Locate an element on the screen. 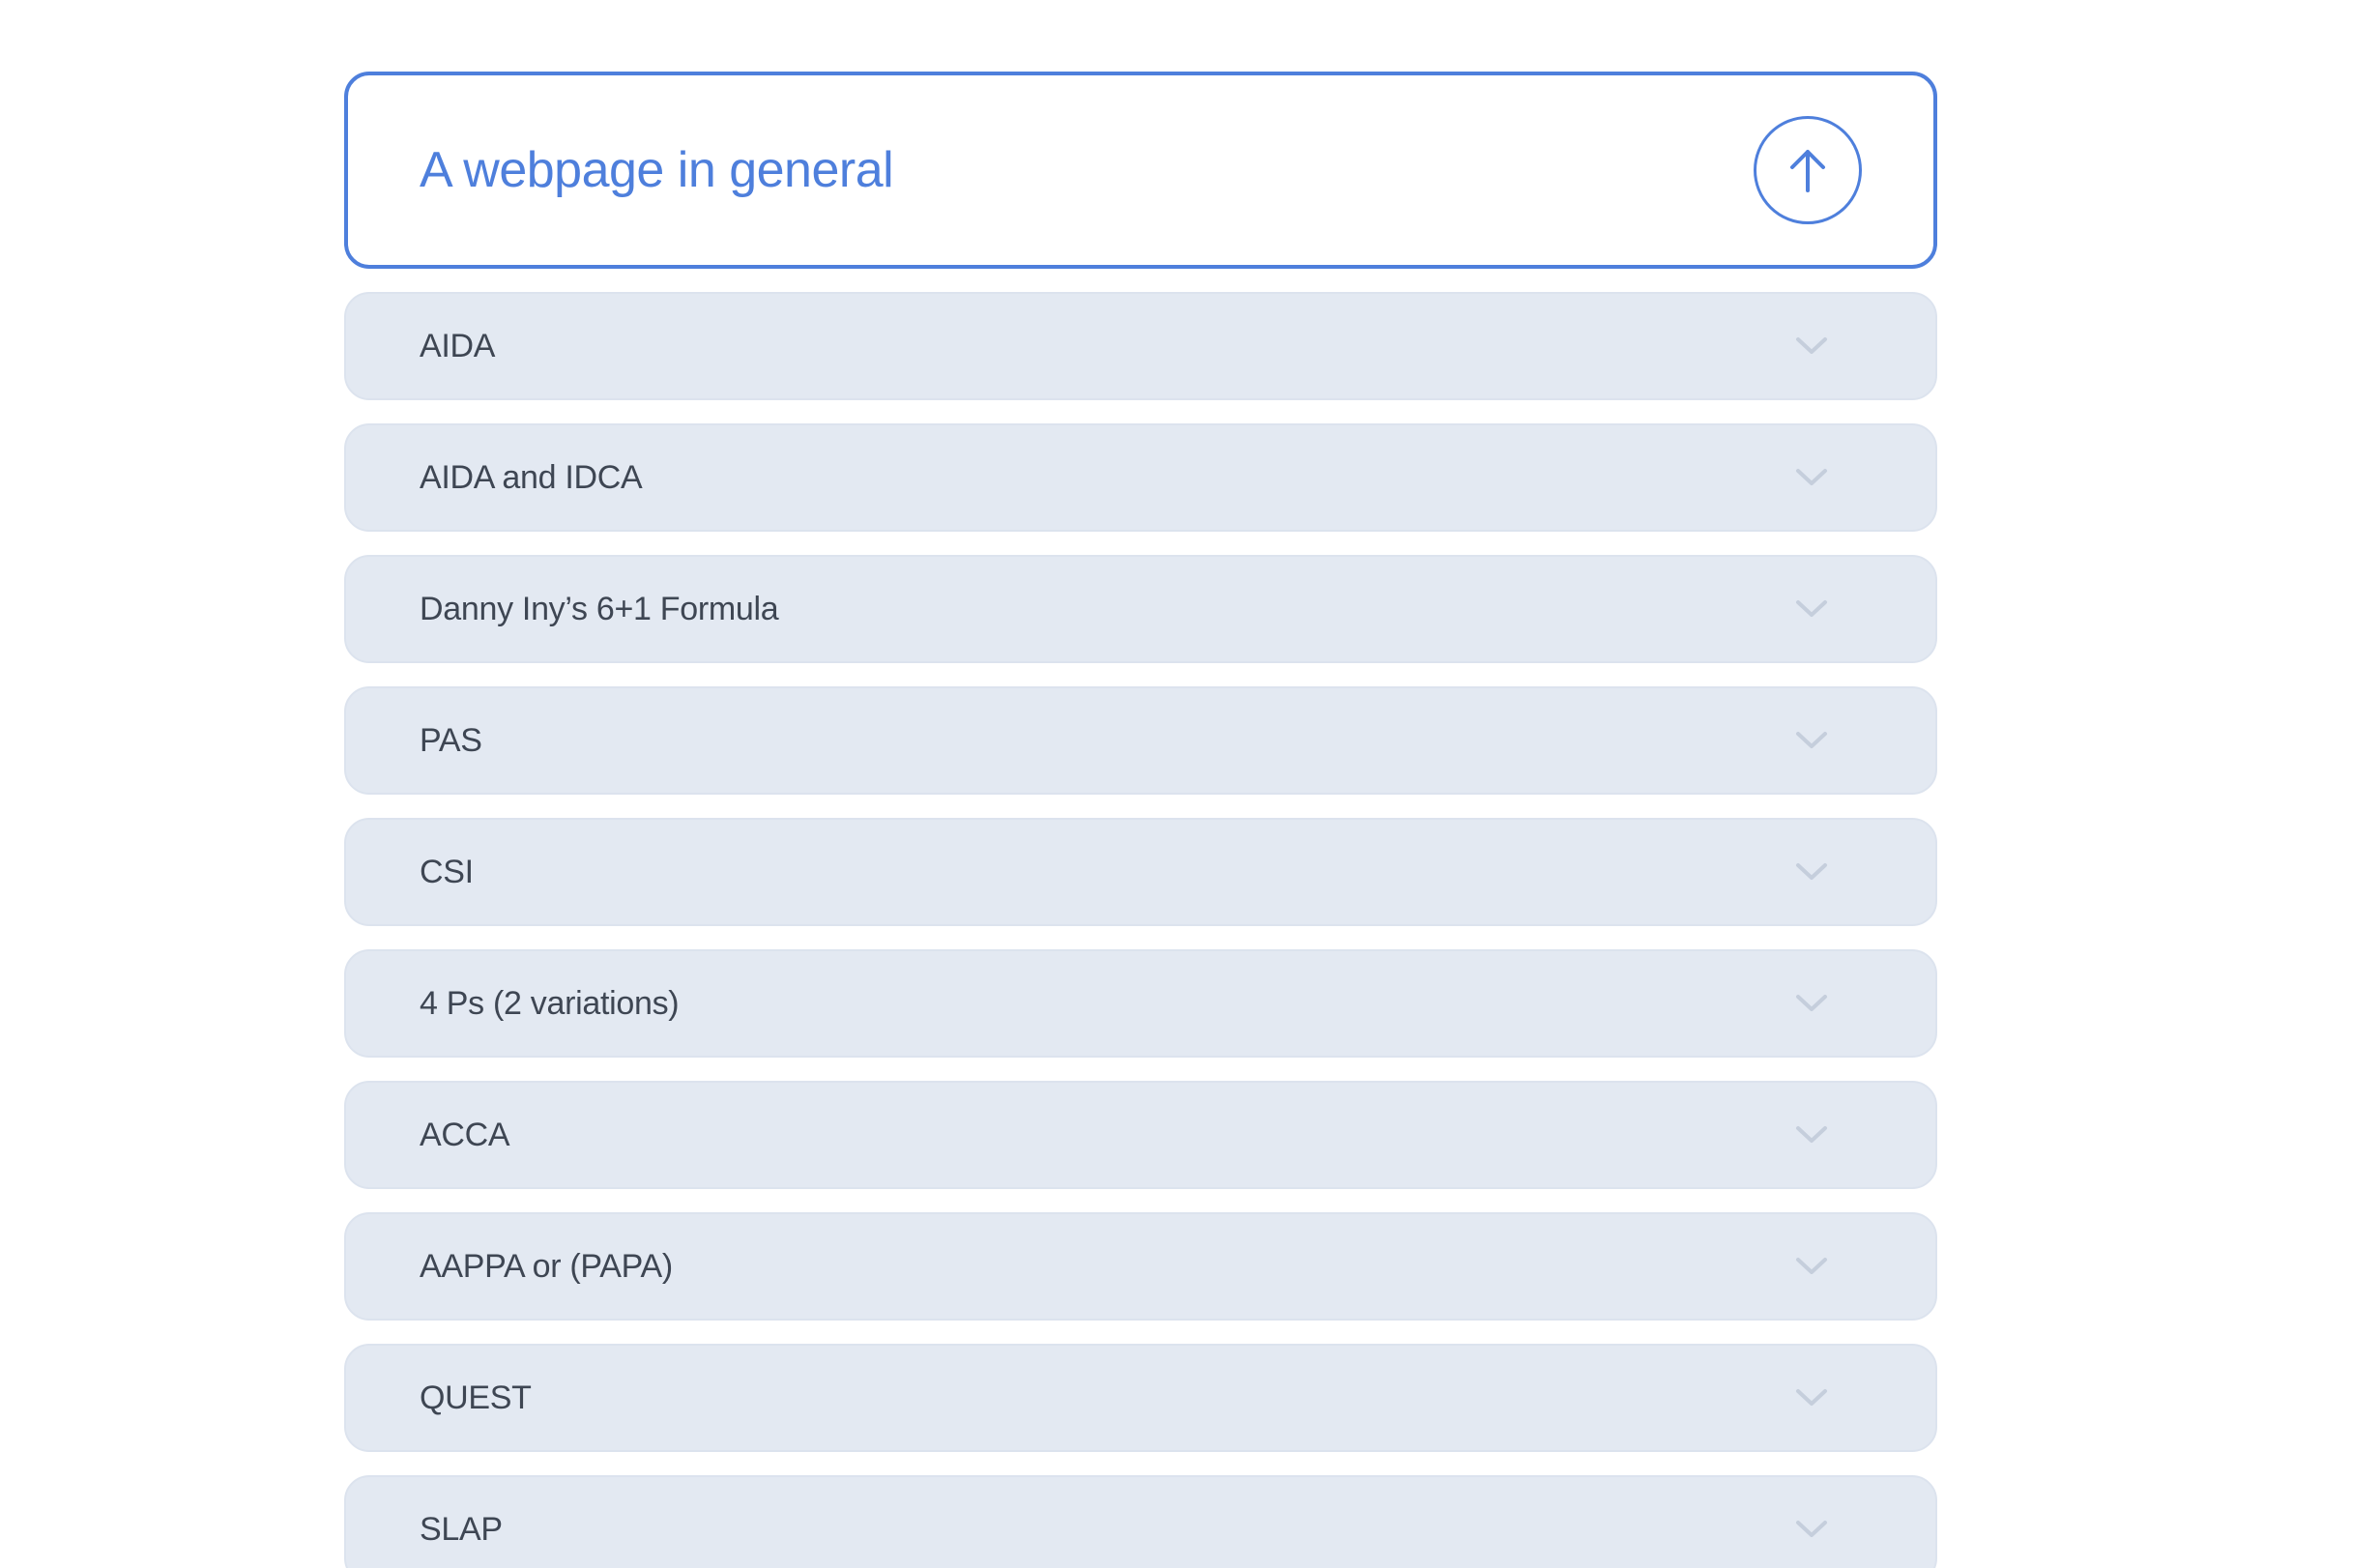  accordion-item-label: SLAP is located at coordinates (462, 1529).